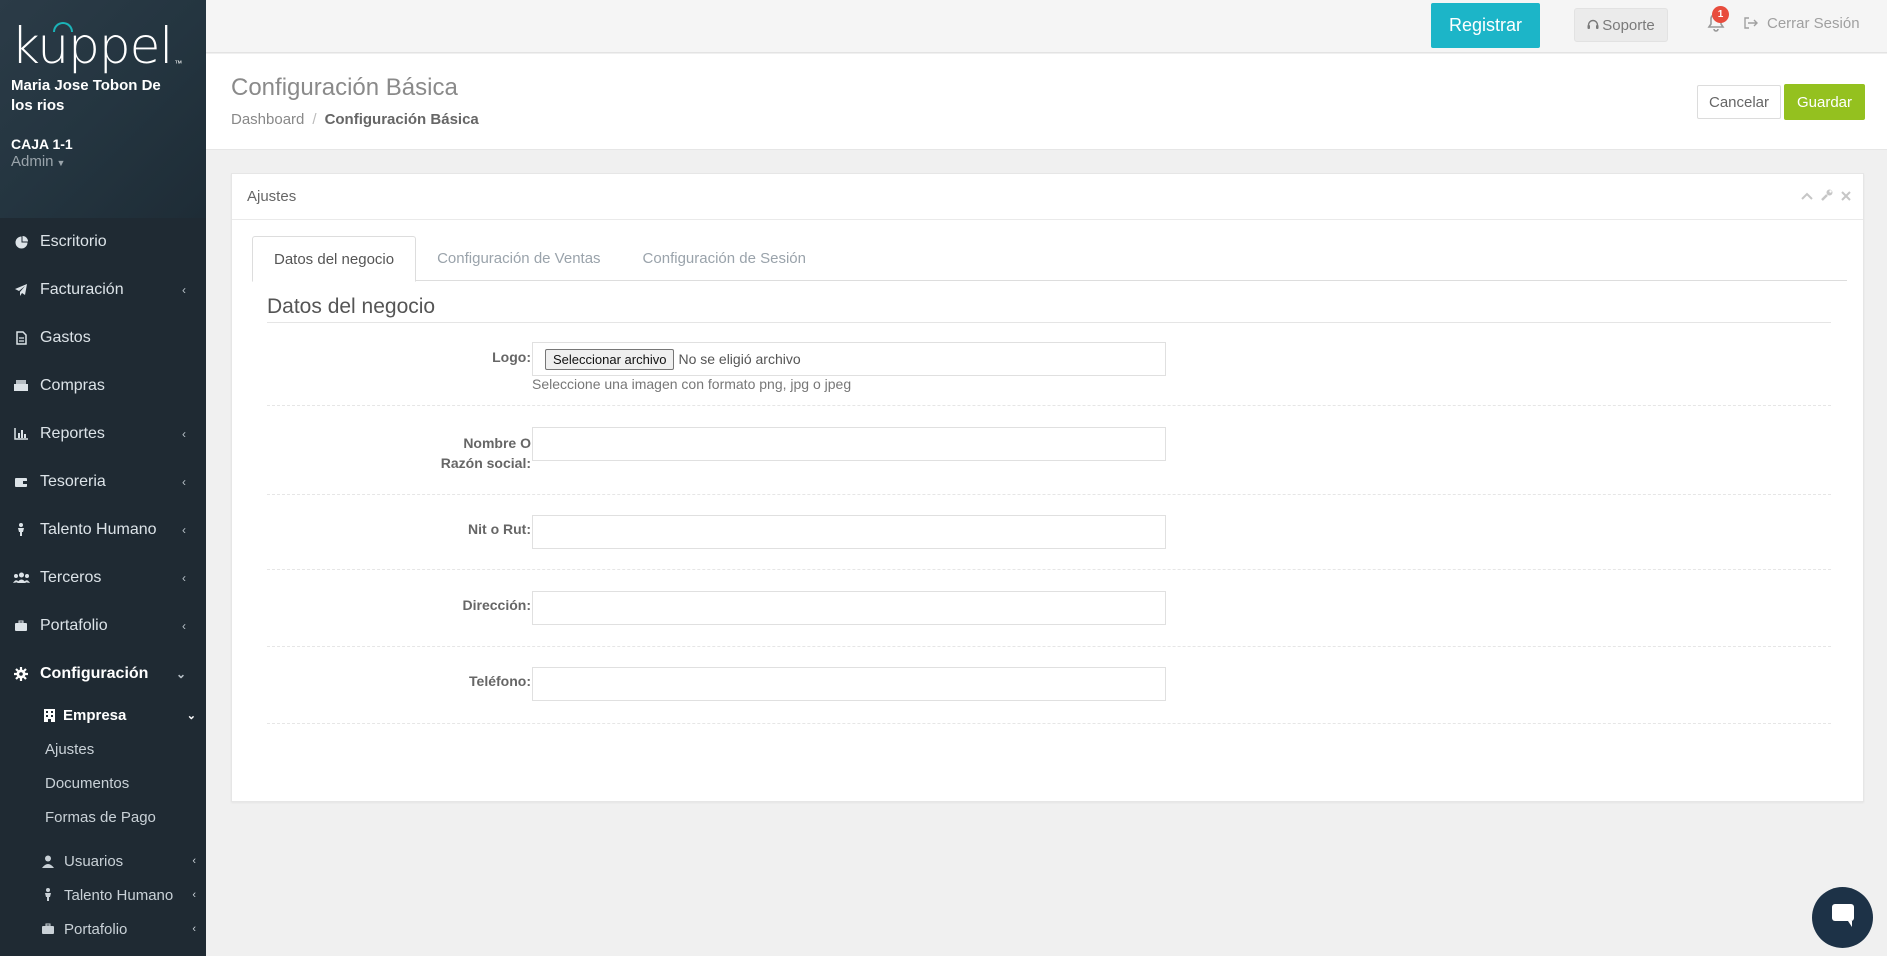  Describe the element at coordinates (21, 386) in the screenshot. I see `boxes-icon` at that location.